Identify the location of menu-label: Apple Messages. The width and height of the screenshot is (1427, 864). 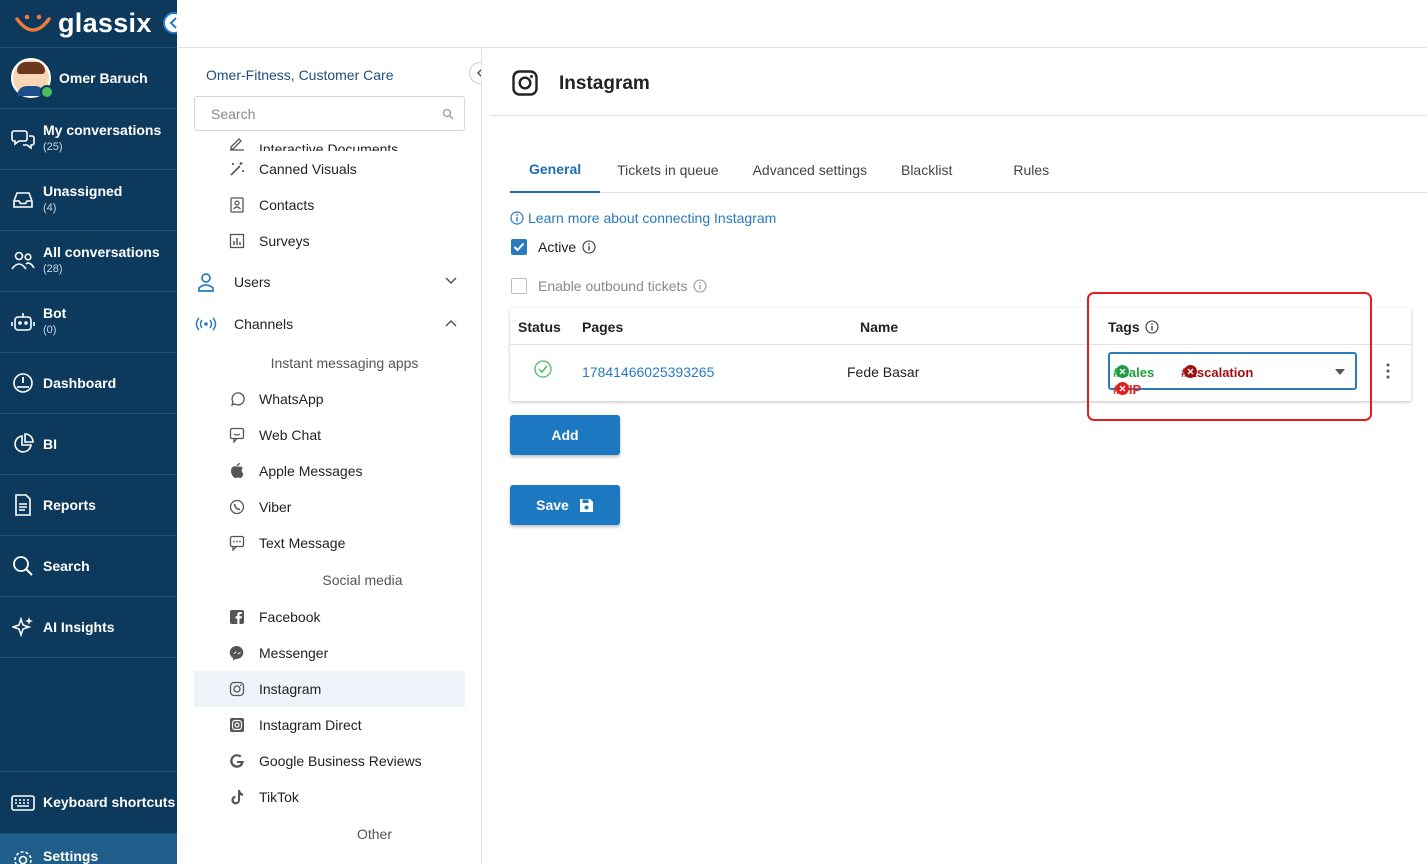
(311, 471).